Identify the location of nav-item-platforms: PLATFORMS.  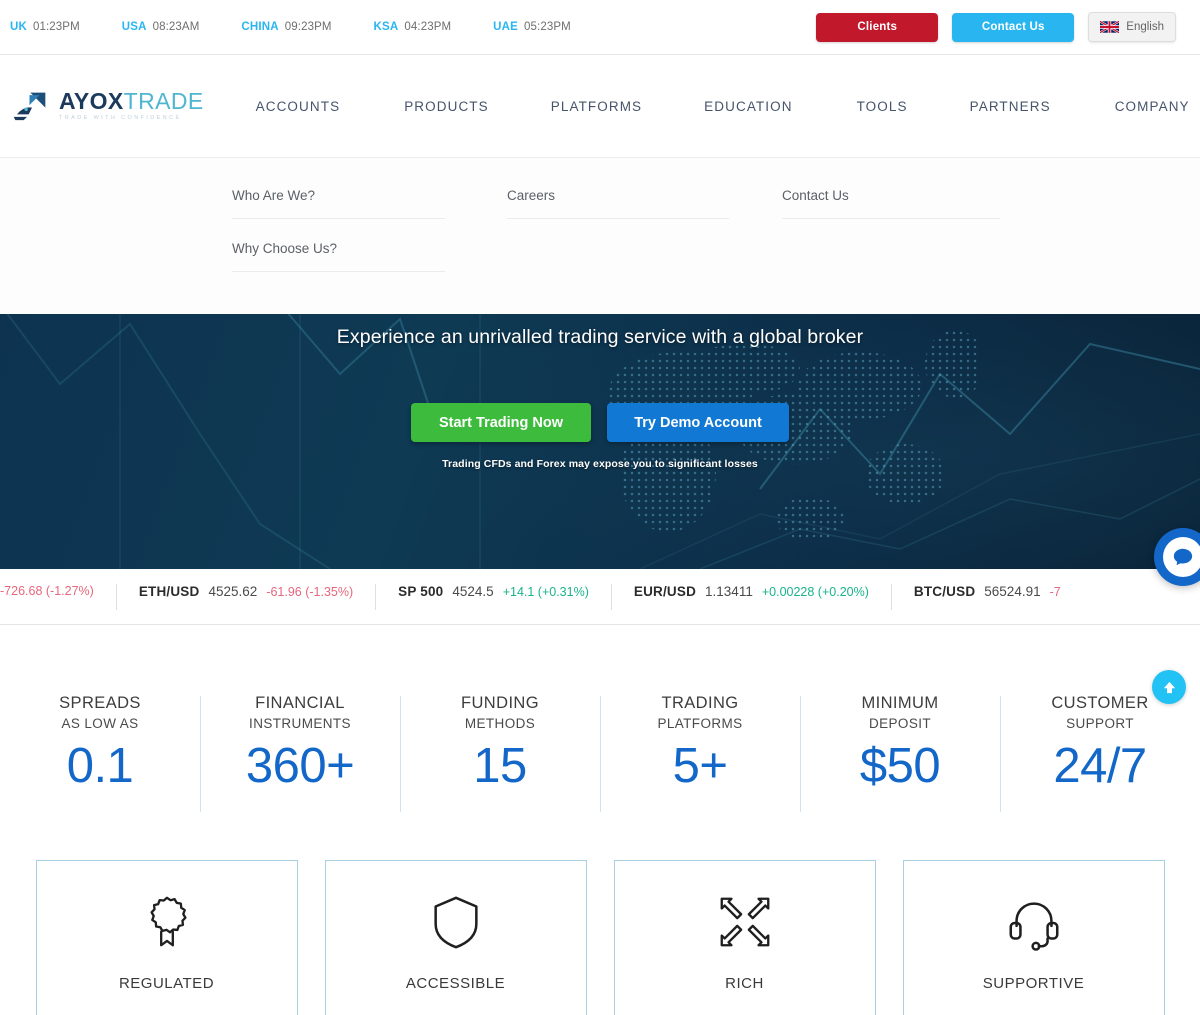
(596, 106).